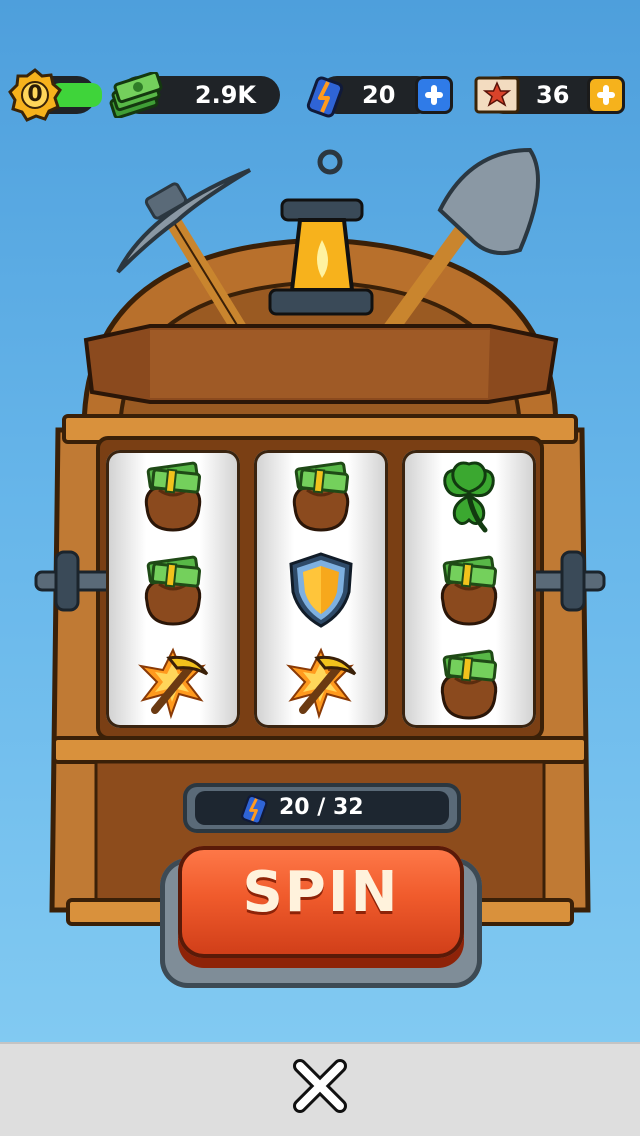 The image size is (640, 1136). Describe the element at coordinates (321, 892) in the screenshot. I see `spin-button-label: SPIN` at that location.